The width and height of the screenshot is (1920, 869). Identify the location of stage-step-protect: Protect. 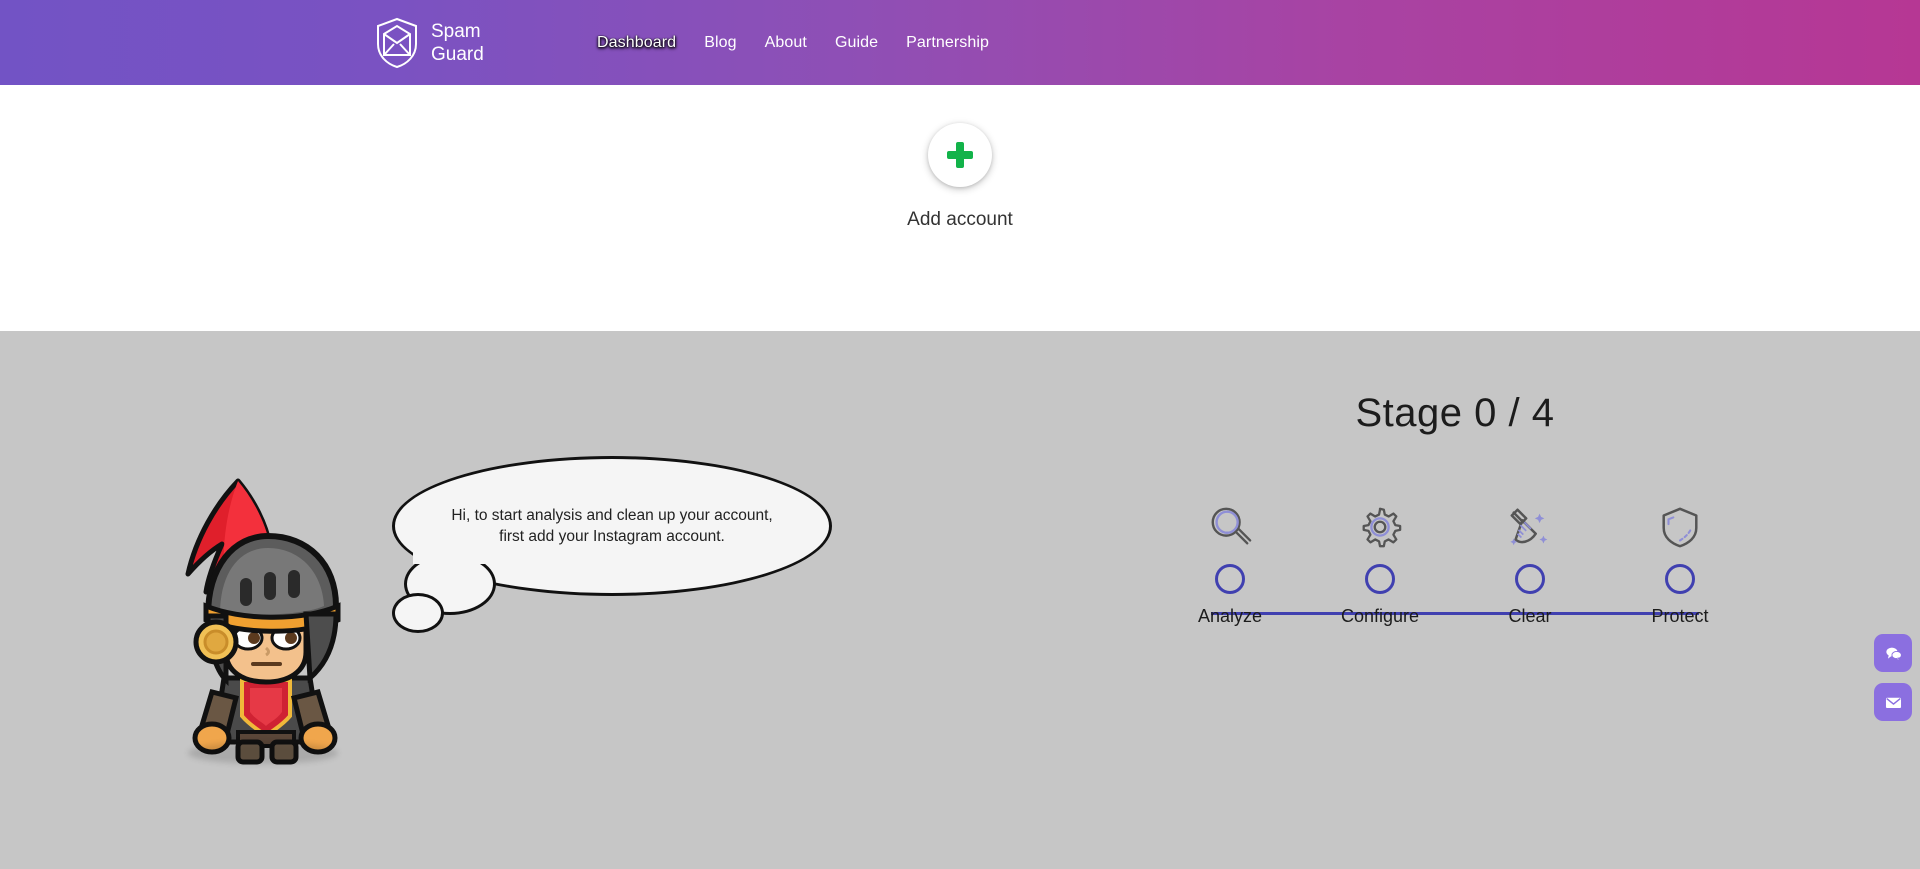
(1680, 564).